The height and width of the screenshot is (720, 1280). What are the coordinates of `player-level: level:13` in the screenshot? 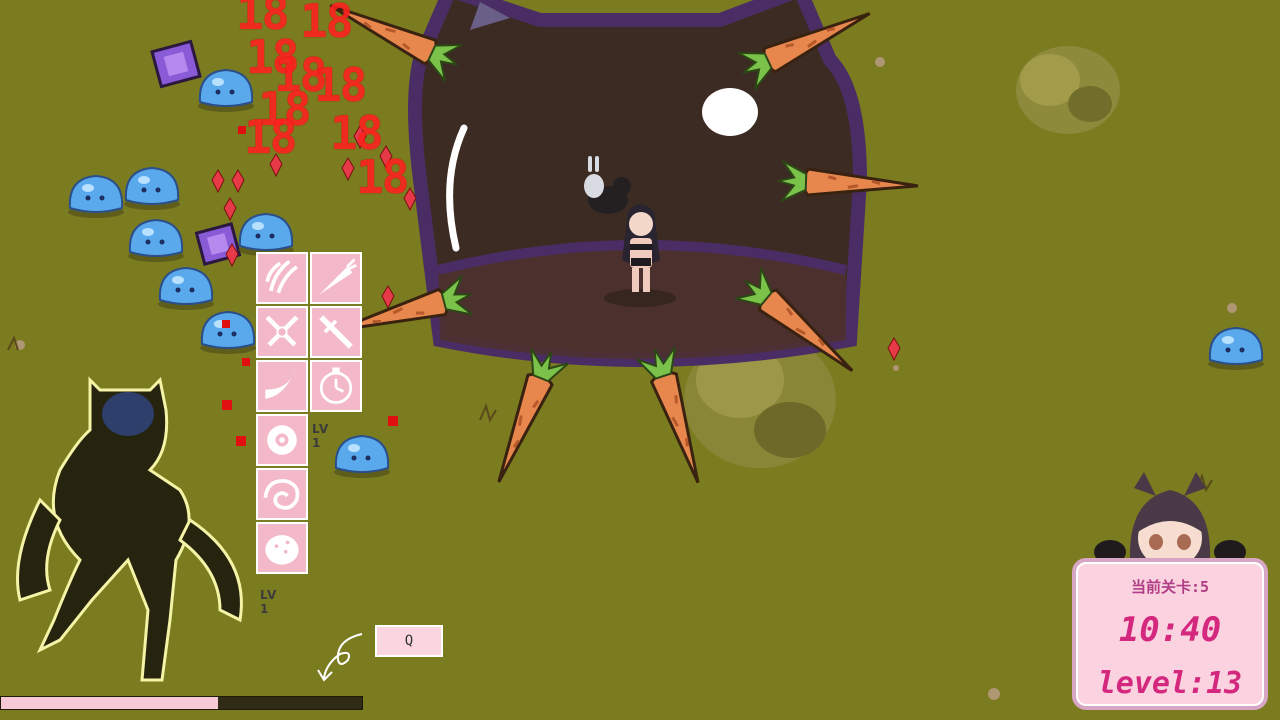 It's located at (1170, 683).